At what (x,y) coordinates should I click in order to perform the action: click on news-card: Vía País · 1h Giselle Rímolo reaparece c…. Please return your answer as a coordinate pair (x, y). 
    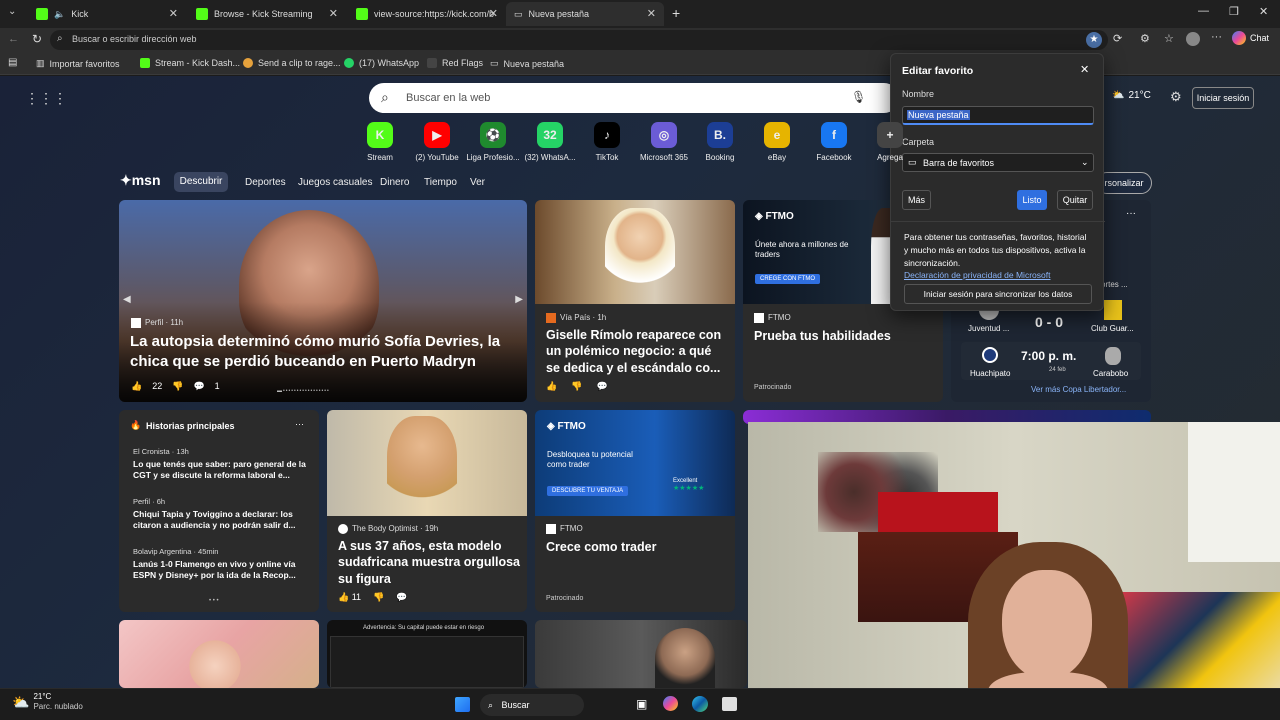
    Looking at the image, I should click on (635, 301).